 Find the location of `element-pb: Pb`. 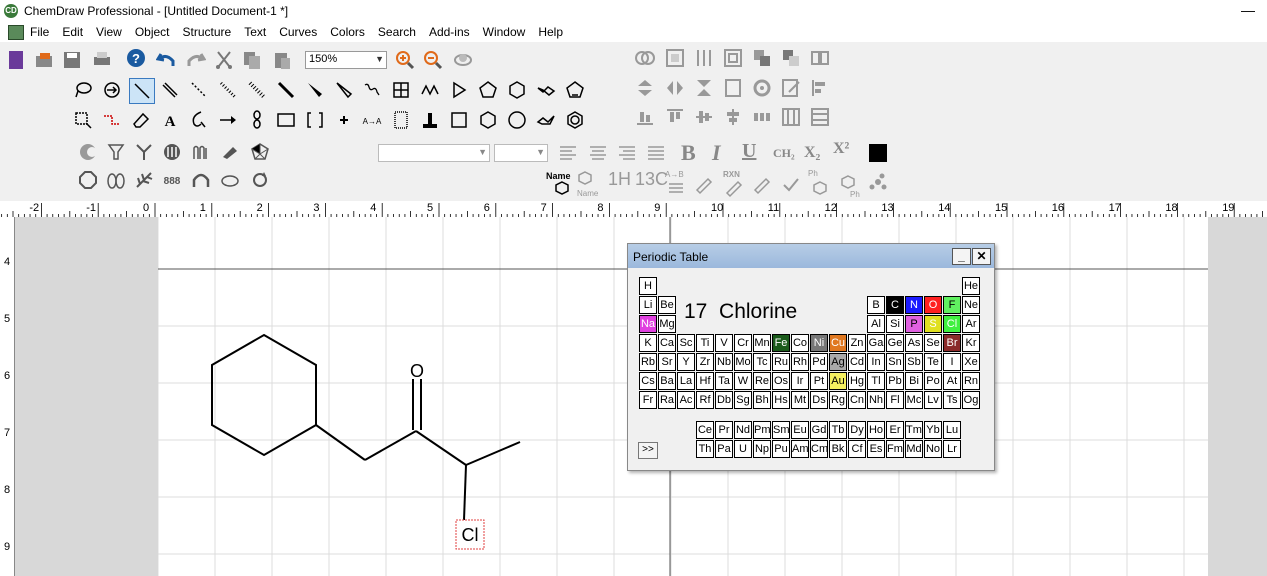

element-pb: Pb is located at coordinates (895, 381).